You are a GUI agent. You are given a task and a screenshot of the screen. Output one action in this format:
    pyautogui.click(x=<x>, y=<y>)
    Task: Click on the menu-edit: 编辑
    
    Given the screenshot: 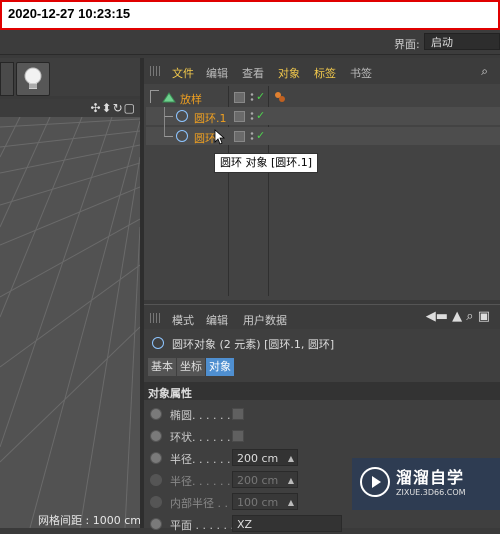 What is the action you would take?
    pyautogui.click(x=217, y=73)
    